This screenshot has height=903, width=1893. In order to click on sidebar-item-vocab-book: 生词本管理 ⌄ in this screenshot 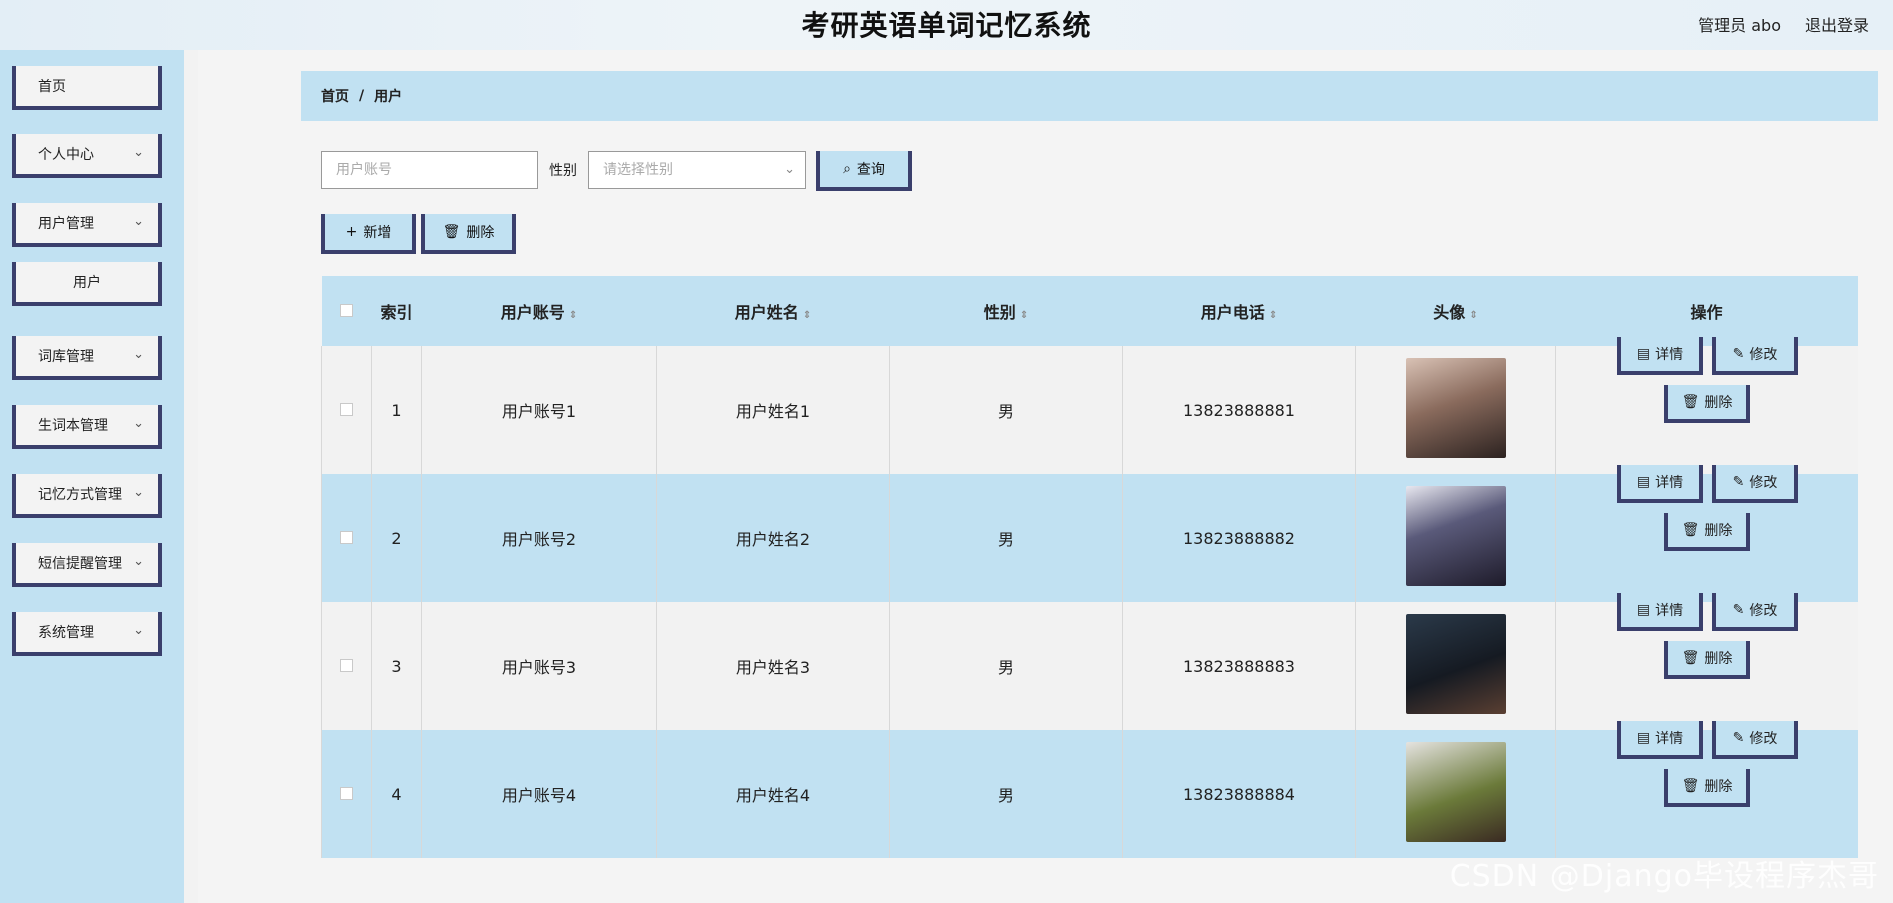, I will do `click(87, 427)`.